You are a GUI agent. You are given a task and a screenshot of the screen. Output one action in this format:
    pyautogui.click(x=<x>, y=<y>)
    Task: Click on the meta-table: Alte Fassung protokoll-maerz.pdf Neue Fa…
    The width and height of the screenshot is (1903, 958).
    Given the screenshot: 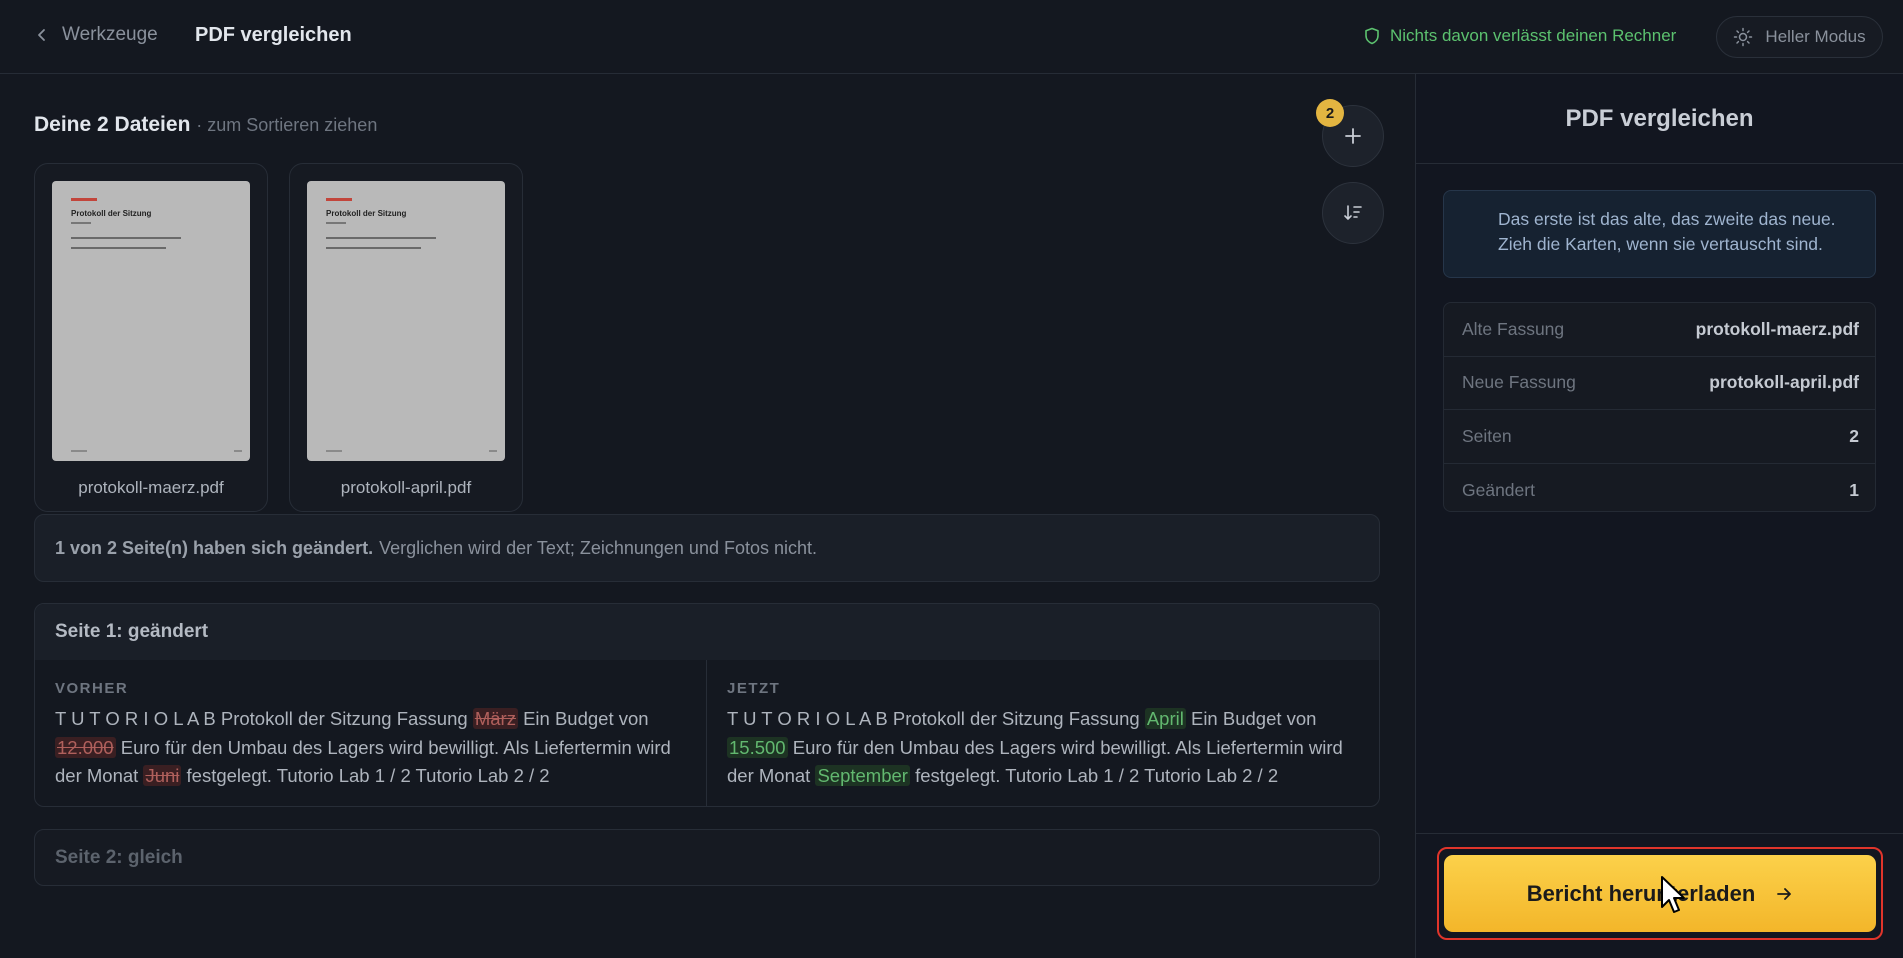 What is the action you would take?
    pyautogui.click(x=1659, y=407)
    